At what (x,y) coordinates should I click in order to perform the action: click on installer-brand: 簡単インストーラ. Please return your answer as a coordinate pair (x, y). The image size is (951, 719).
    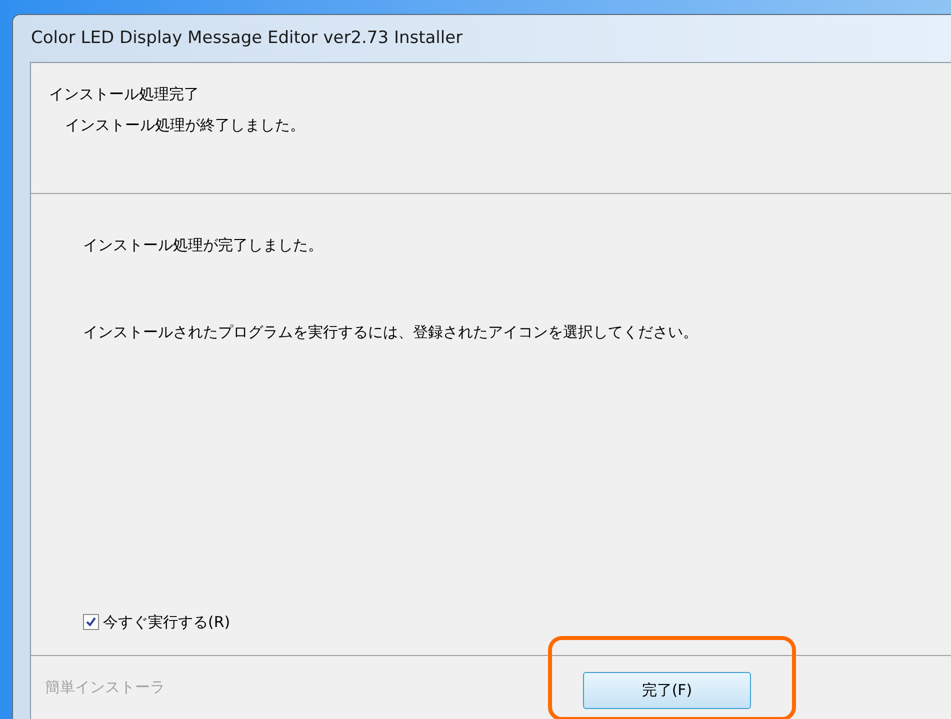
    Looking at the image, I should click on (105, 687).